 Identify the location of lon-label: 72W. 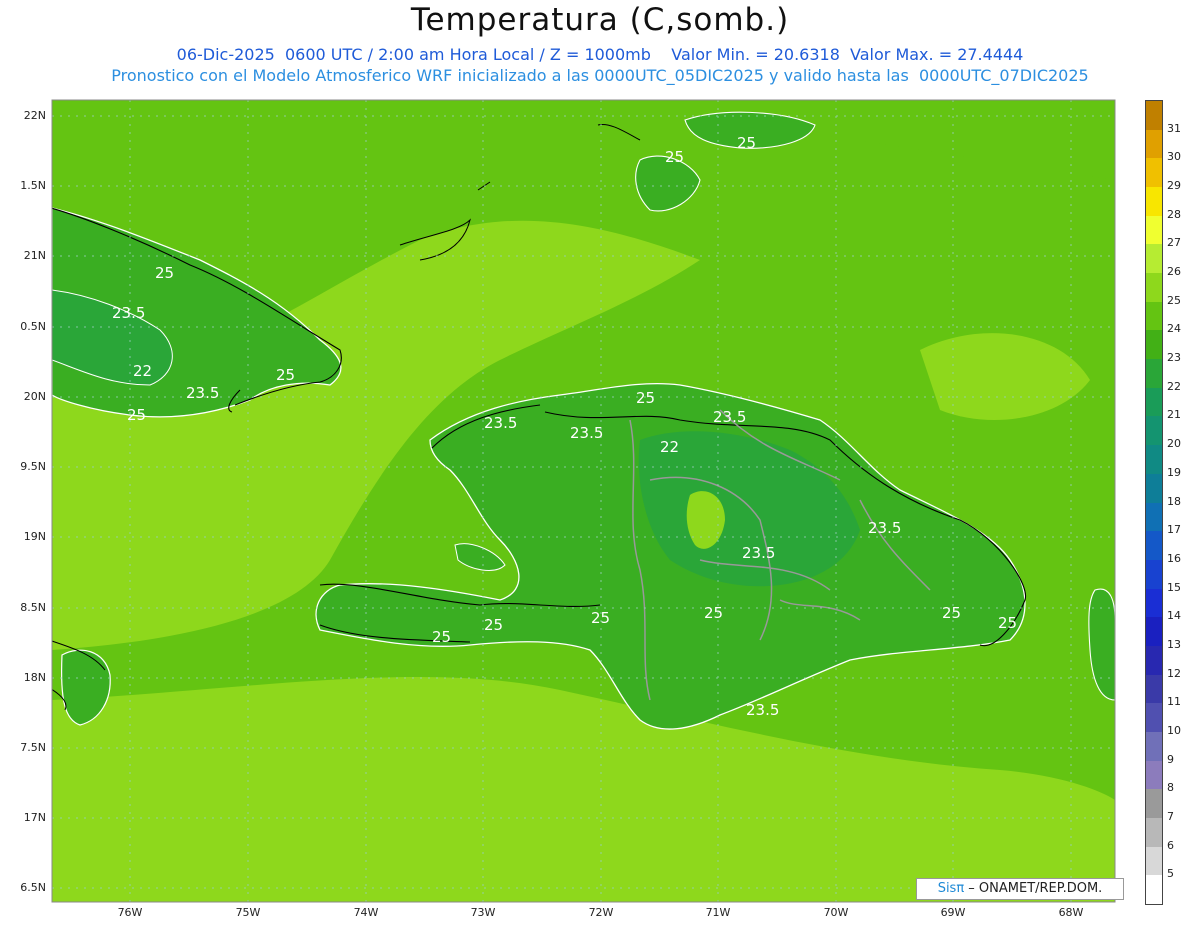
(601, 912).